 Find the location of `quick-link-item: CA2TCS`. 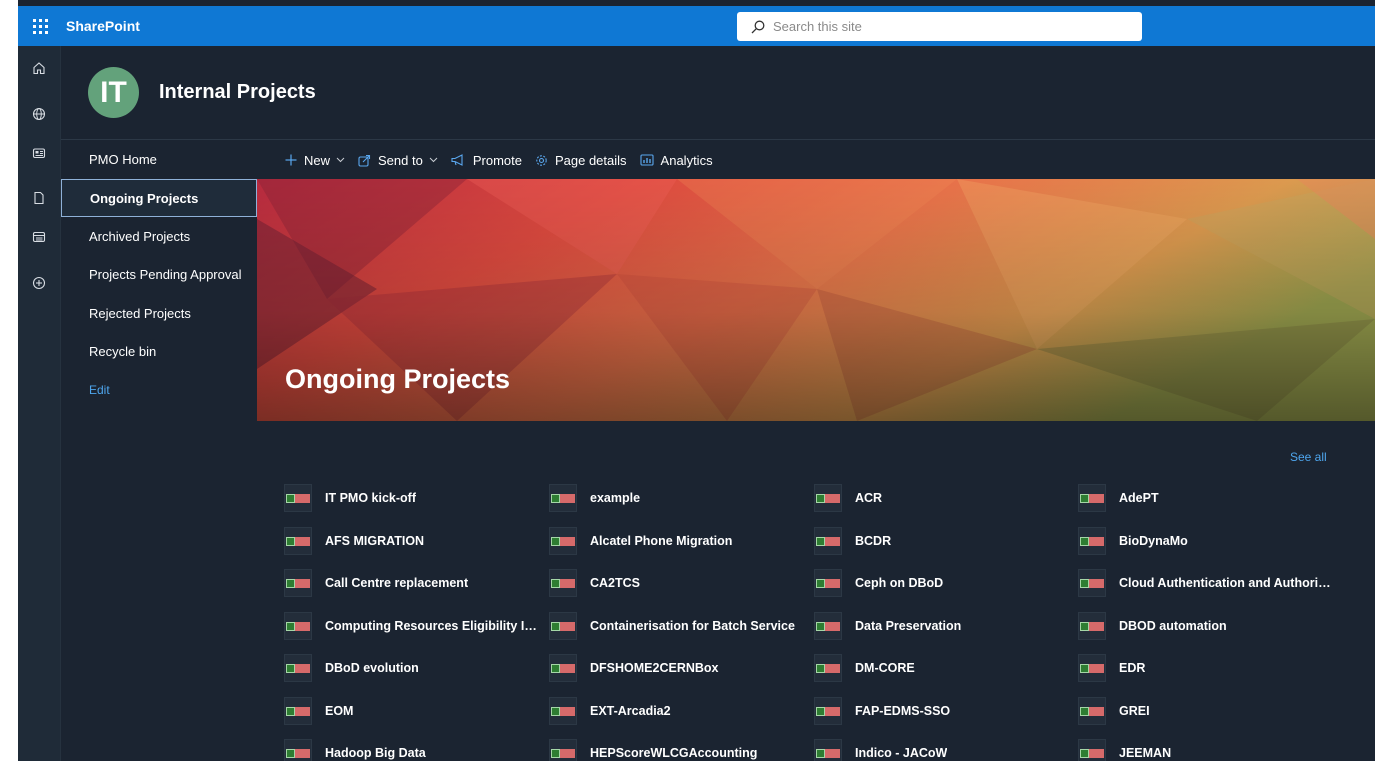

quick-link-item: CA2TCS is located at coordinates (594, 583).